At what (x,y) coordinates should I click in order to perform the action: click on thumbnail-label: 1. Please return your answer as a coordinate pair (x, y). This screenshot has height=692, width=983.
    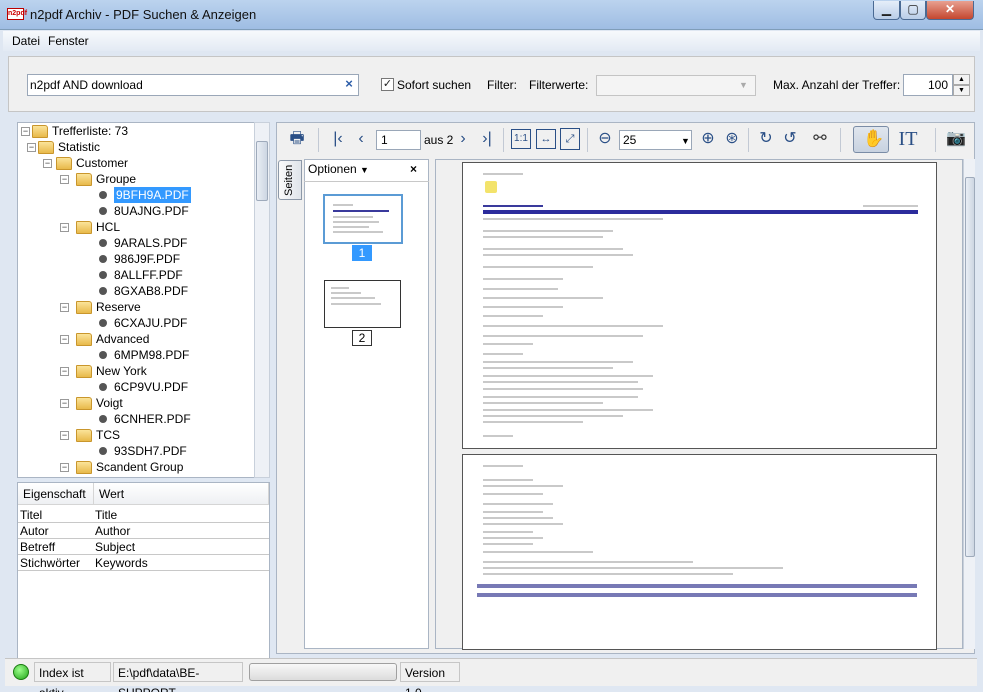
    Looking at the image, I should click on (362, 253).